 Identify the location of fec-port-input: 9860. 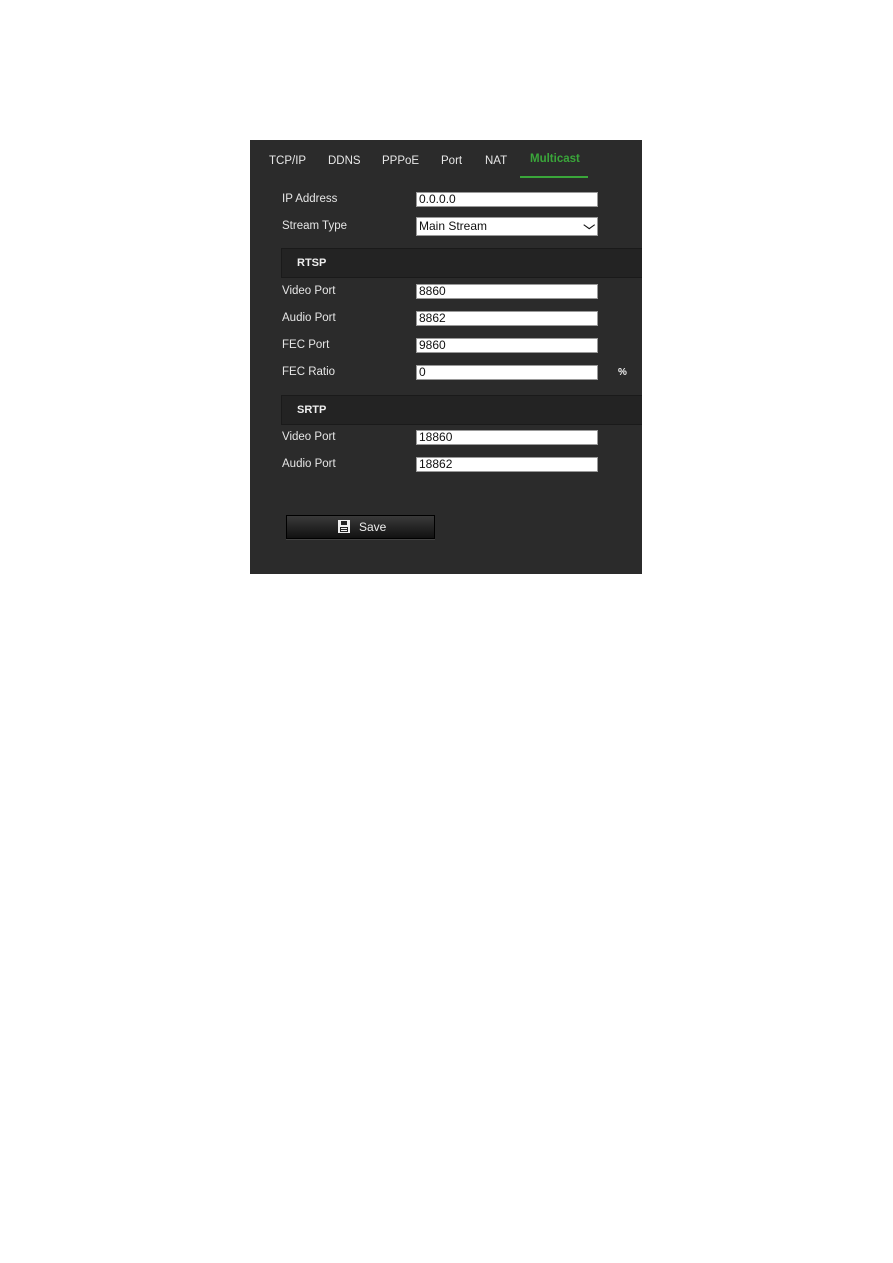
(507, 345).